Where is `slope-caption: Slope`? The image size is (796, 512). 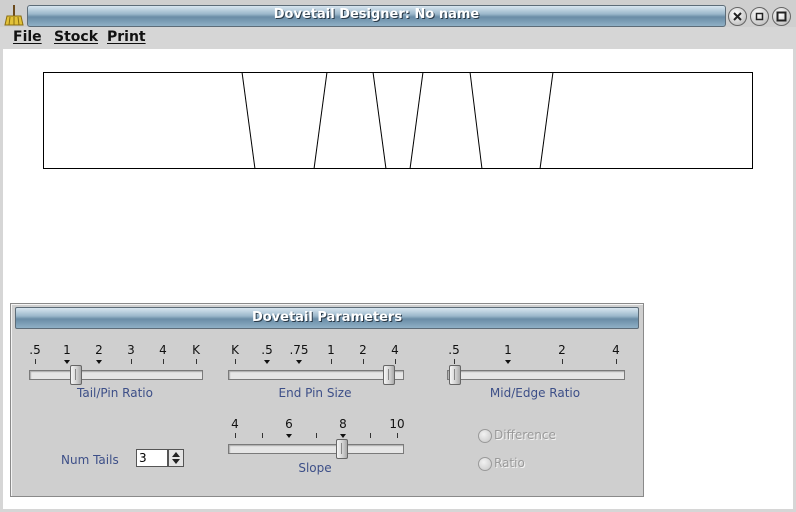
slope-caption: Slope is located at coordinates (315, 468).